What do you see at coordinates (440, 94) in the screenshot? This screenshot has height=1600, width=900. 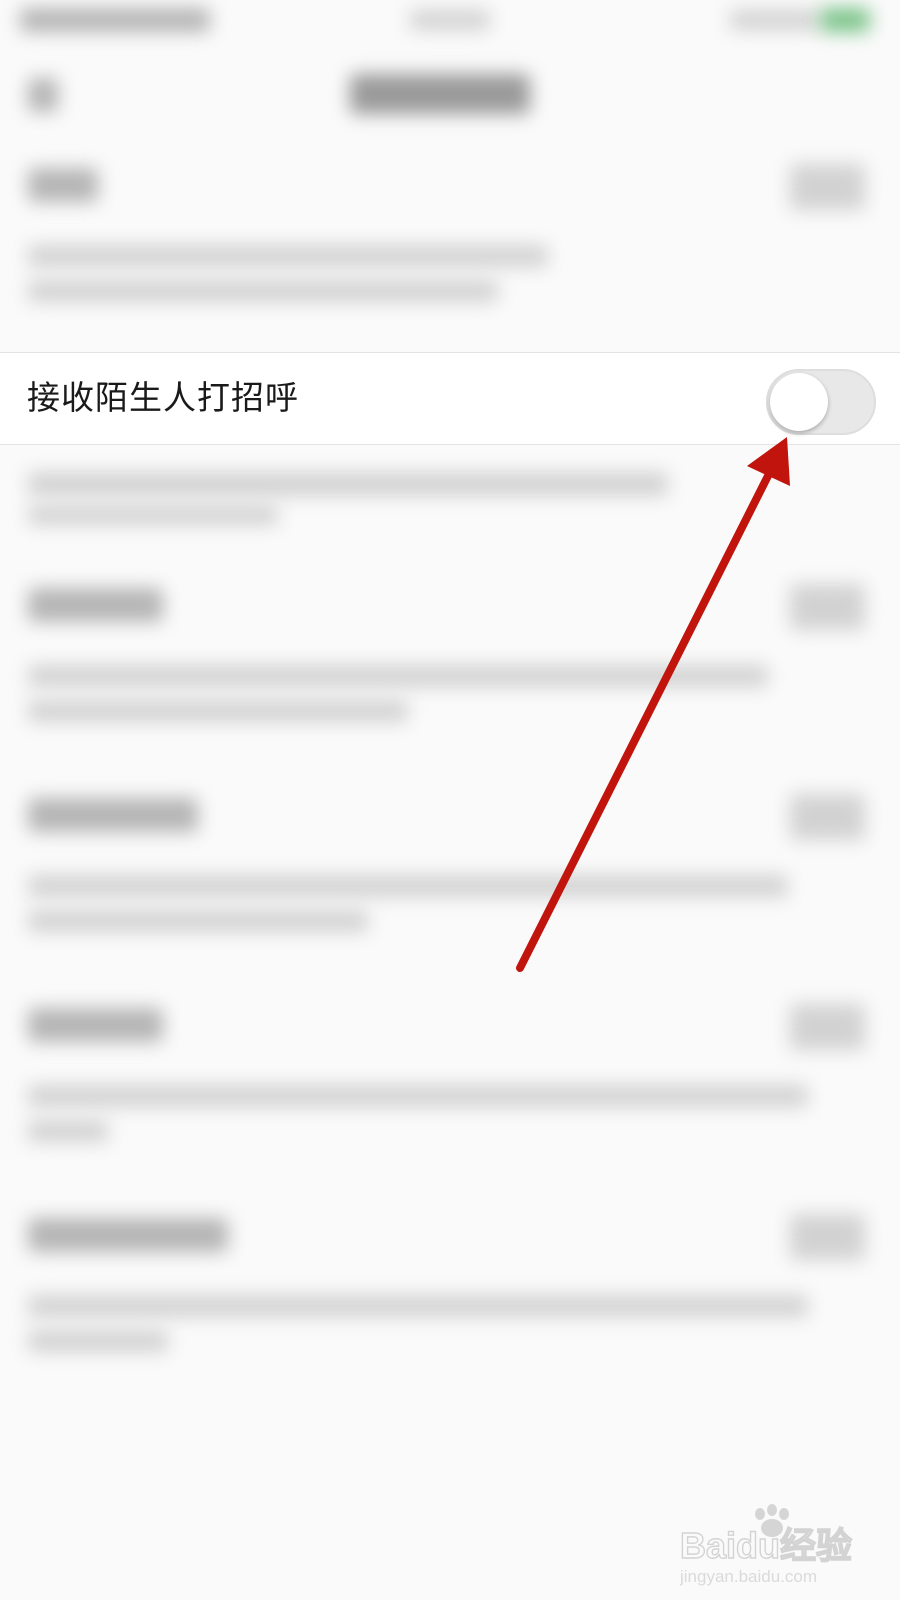 I see `page-title-blur` at bounding box center [440, 94].